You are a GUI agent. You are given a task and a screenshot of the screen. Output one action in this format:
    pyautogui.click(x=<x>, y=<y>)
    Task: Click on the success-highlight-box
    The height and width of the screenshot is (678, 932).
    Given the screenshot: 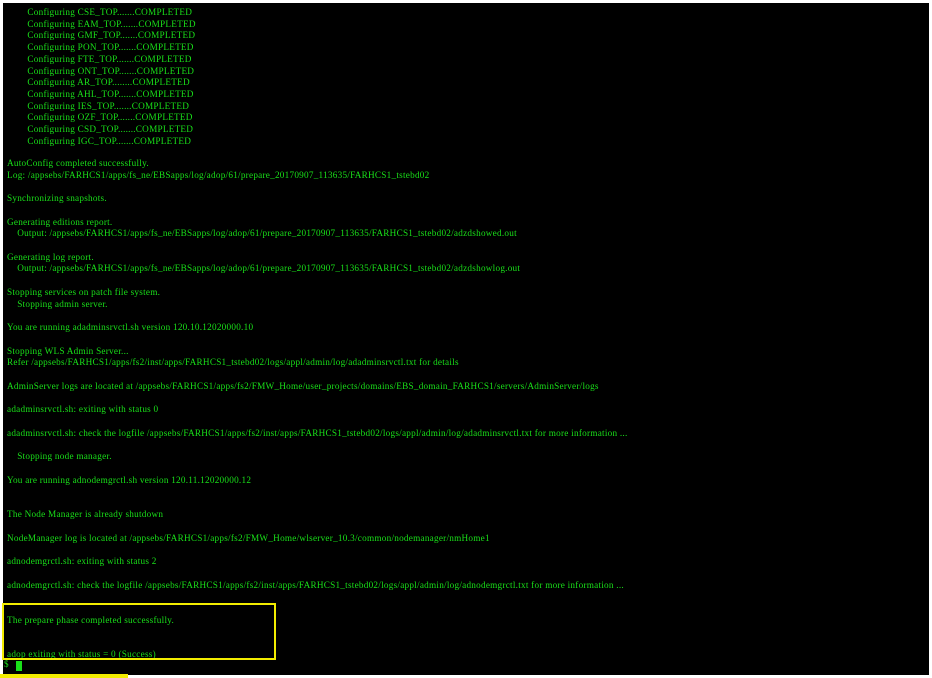 What is the action you would take?
    pyautogui.click(x=139, y=631)
    